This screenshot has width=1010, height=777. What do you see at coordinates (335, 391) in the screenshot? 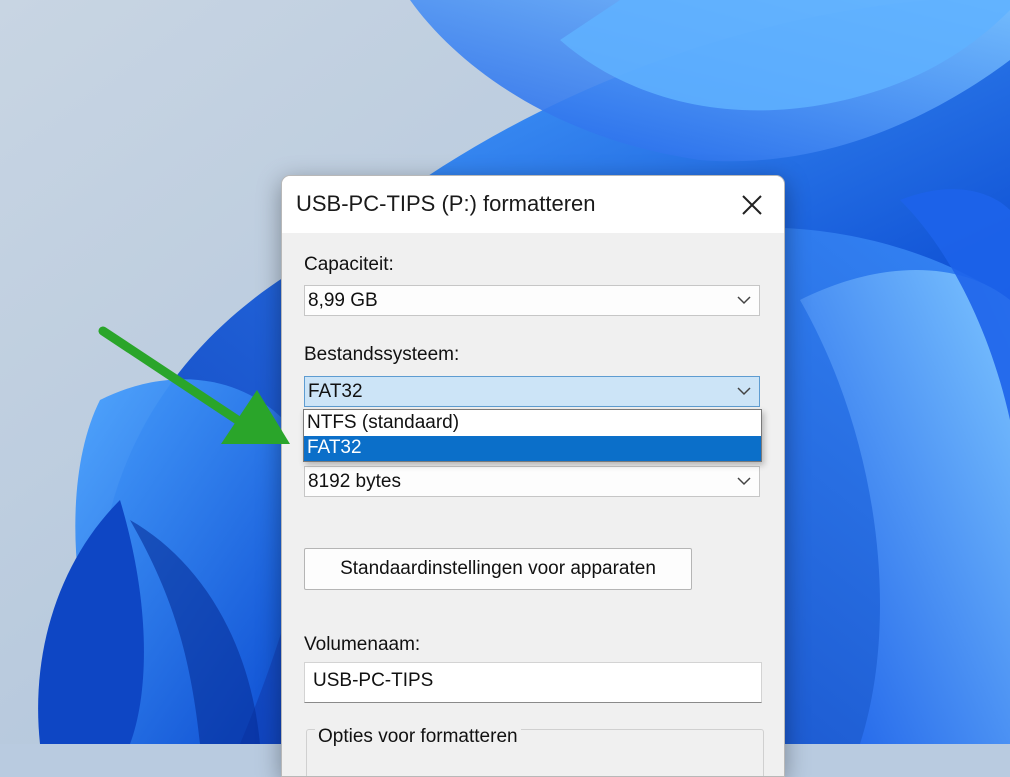
I see `filesystem-value: FAT32` at bounding box center [335, 391].